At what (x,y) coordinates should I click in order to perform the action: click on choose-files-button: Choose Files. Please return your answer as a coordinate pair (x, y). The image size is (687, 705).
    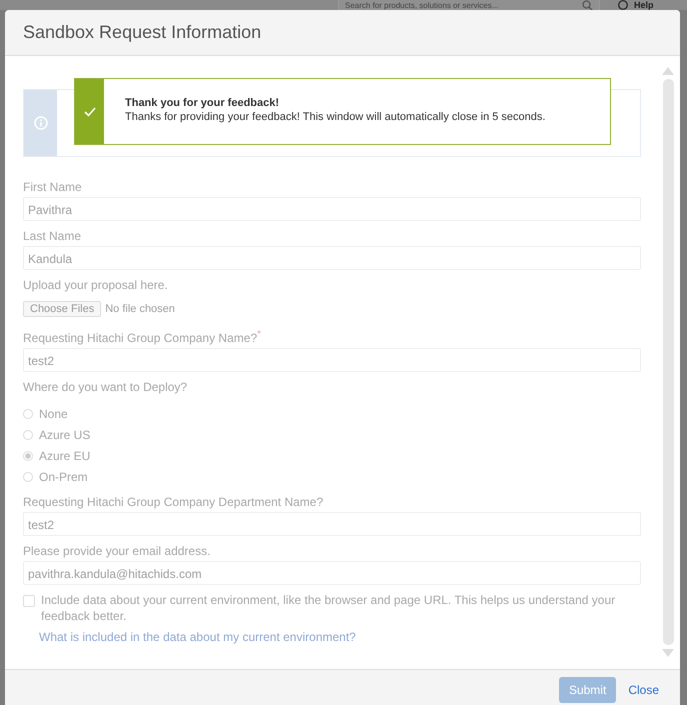
    Looking at the image, I should click on (62, 309).